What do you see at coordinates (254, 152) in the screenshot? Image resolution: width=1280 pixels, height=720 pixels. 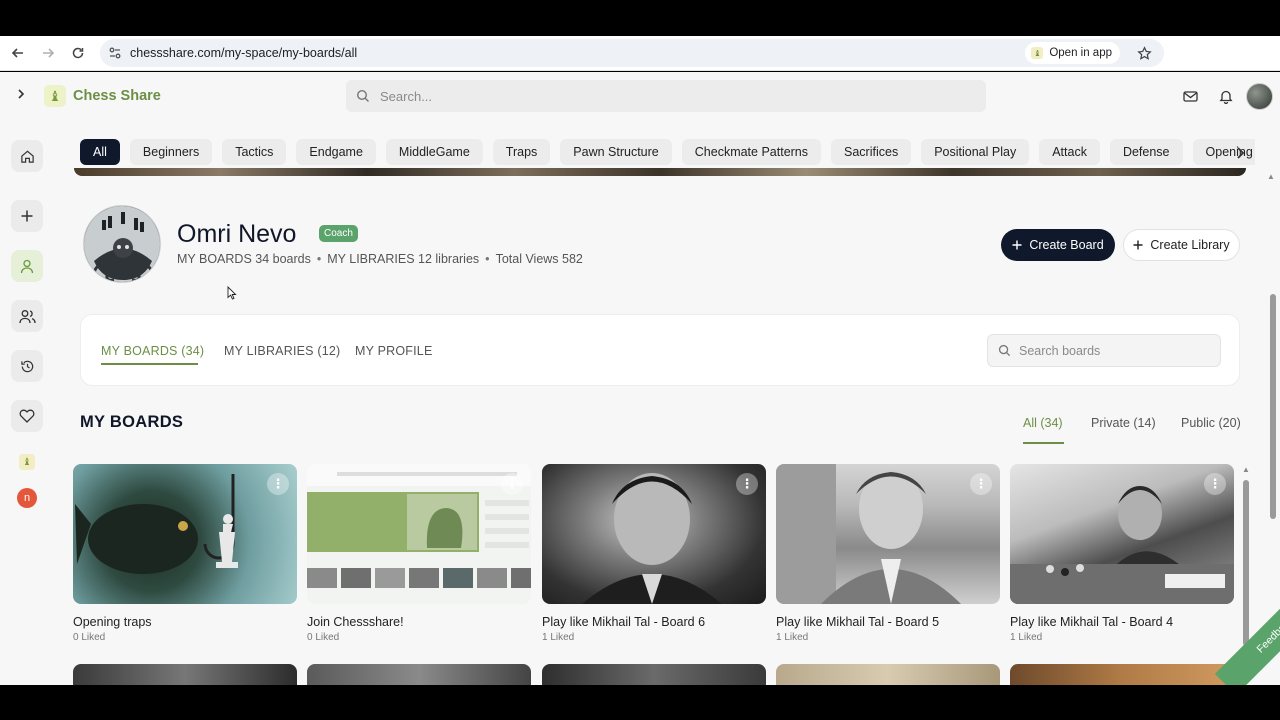 I see `chip-tactics: Tactics` at bounding box center [254, 152].